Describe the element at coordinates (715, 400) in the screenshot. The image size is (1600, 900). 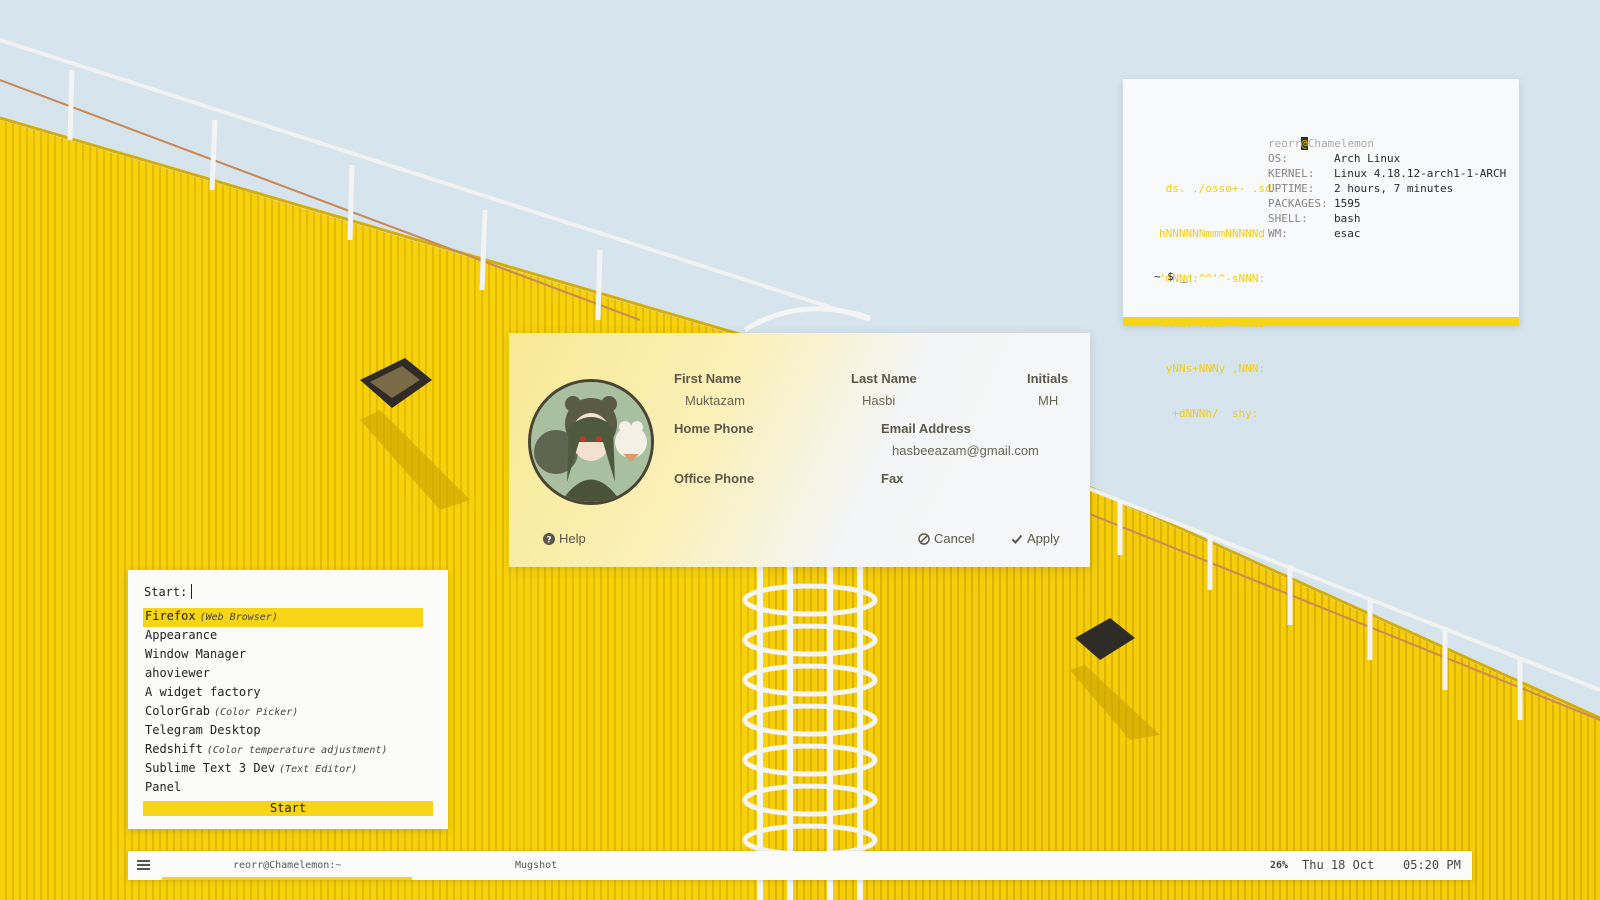
I see `first-name-field: Muktazam` at that location.